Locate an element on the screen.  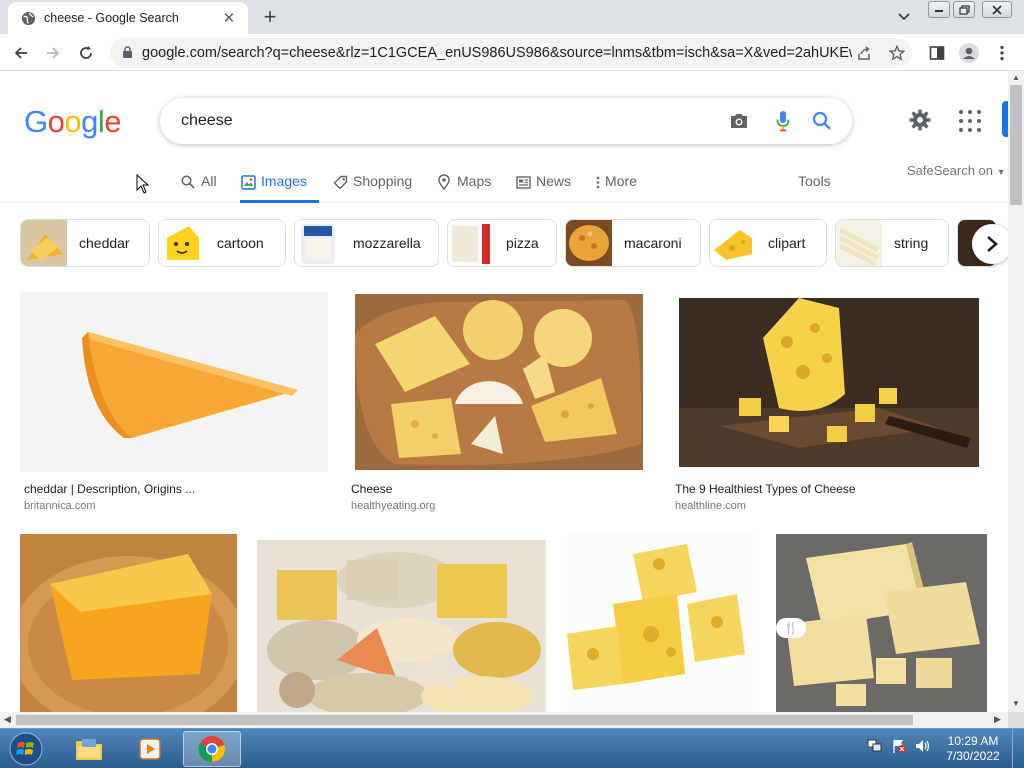
chip-clipart: clipart is located at coordinates (768, 243).